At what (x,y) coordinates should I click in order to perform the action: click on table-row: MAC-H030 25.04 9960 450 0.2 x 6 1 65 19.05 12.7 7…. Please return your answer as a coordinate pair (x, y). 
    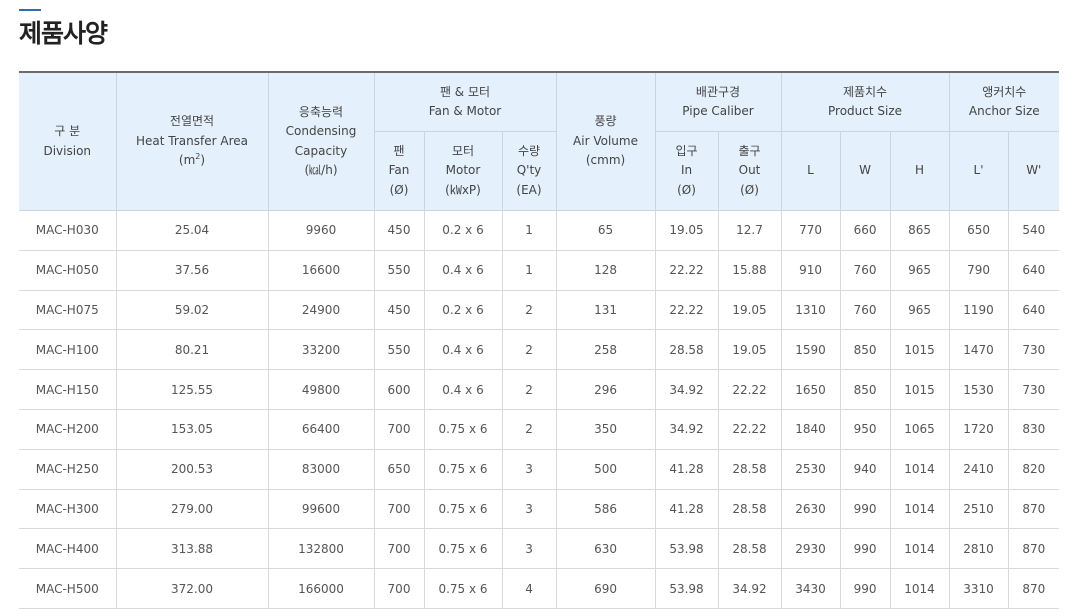
    Looking at the image, I should click on (539, 230).